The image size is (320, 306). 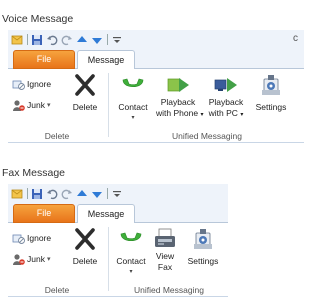 I want to click on playback-pc-dropdown-icon: ▾, so click(x=242, y=114).